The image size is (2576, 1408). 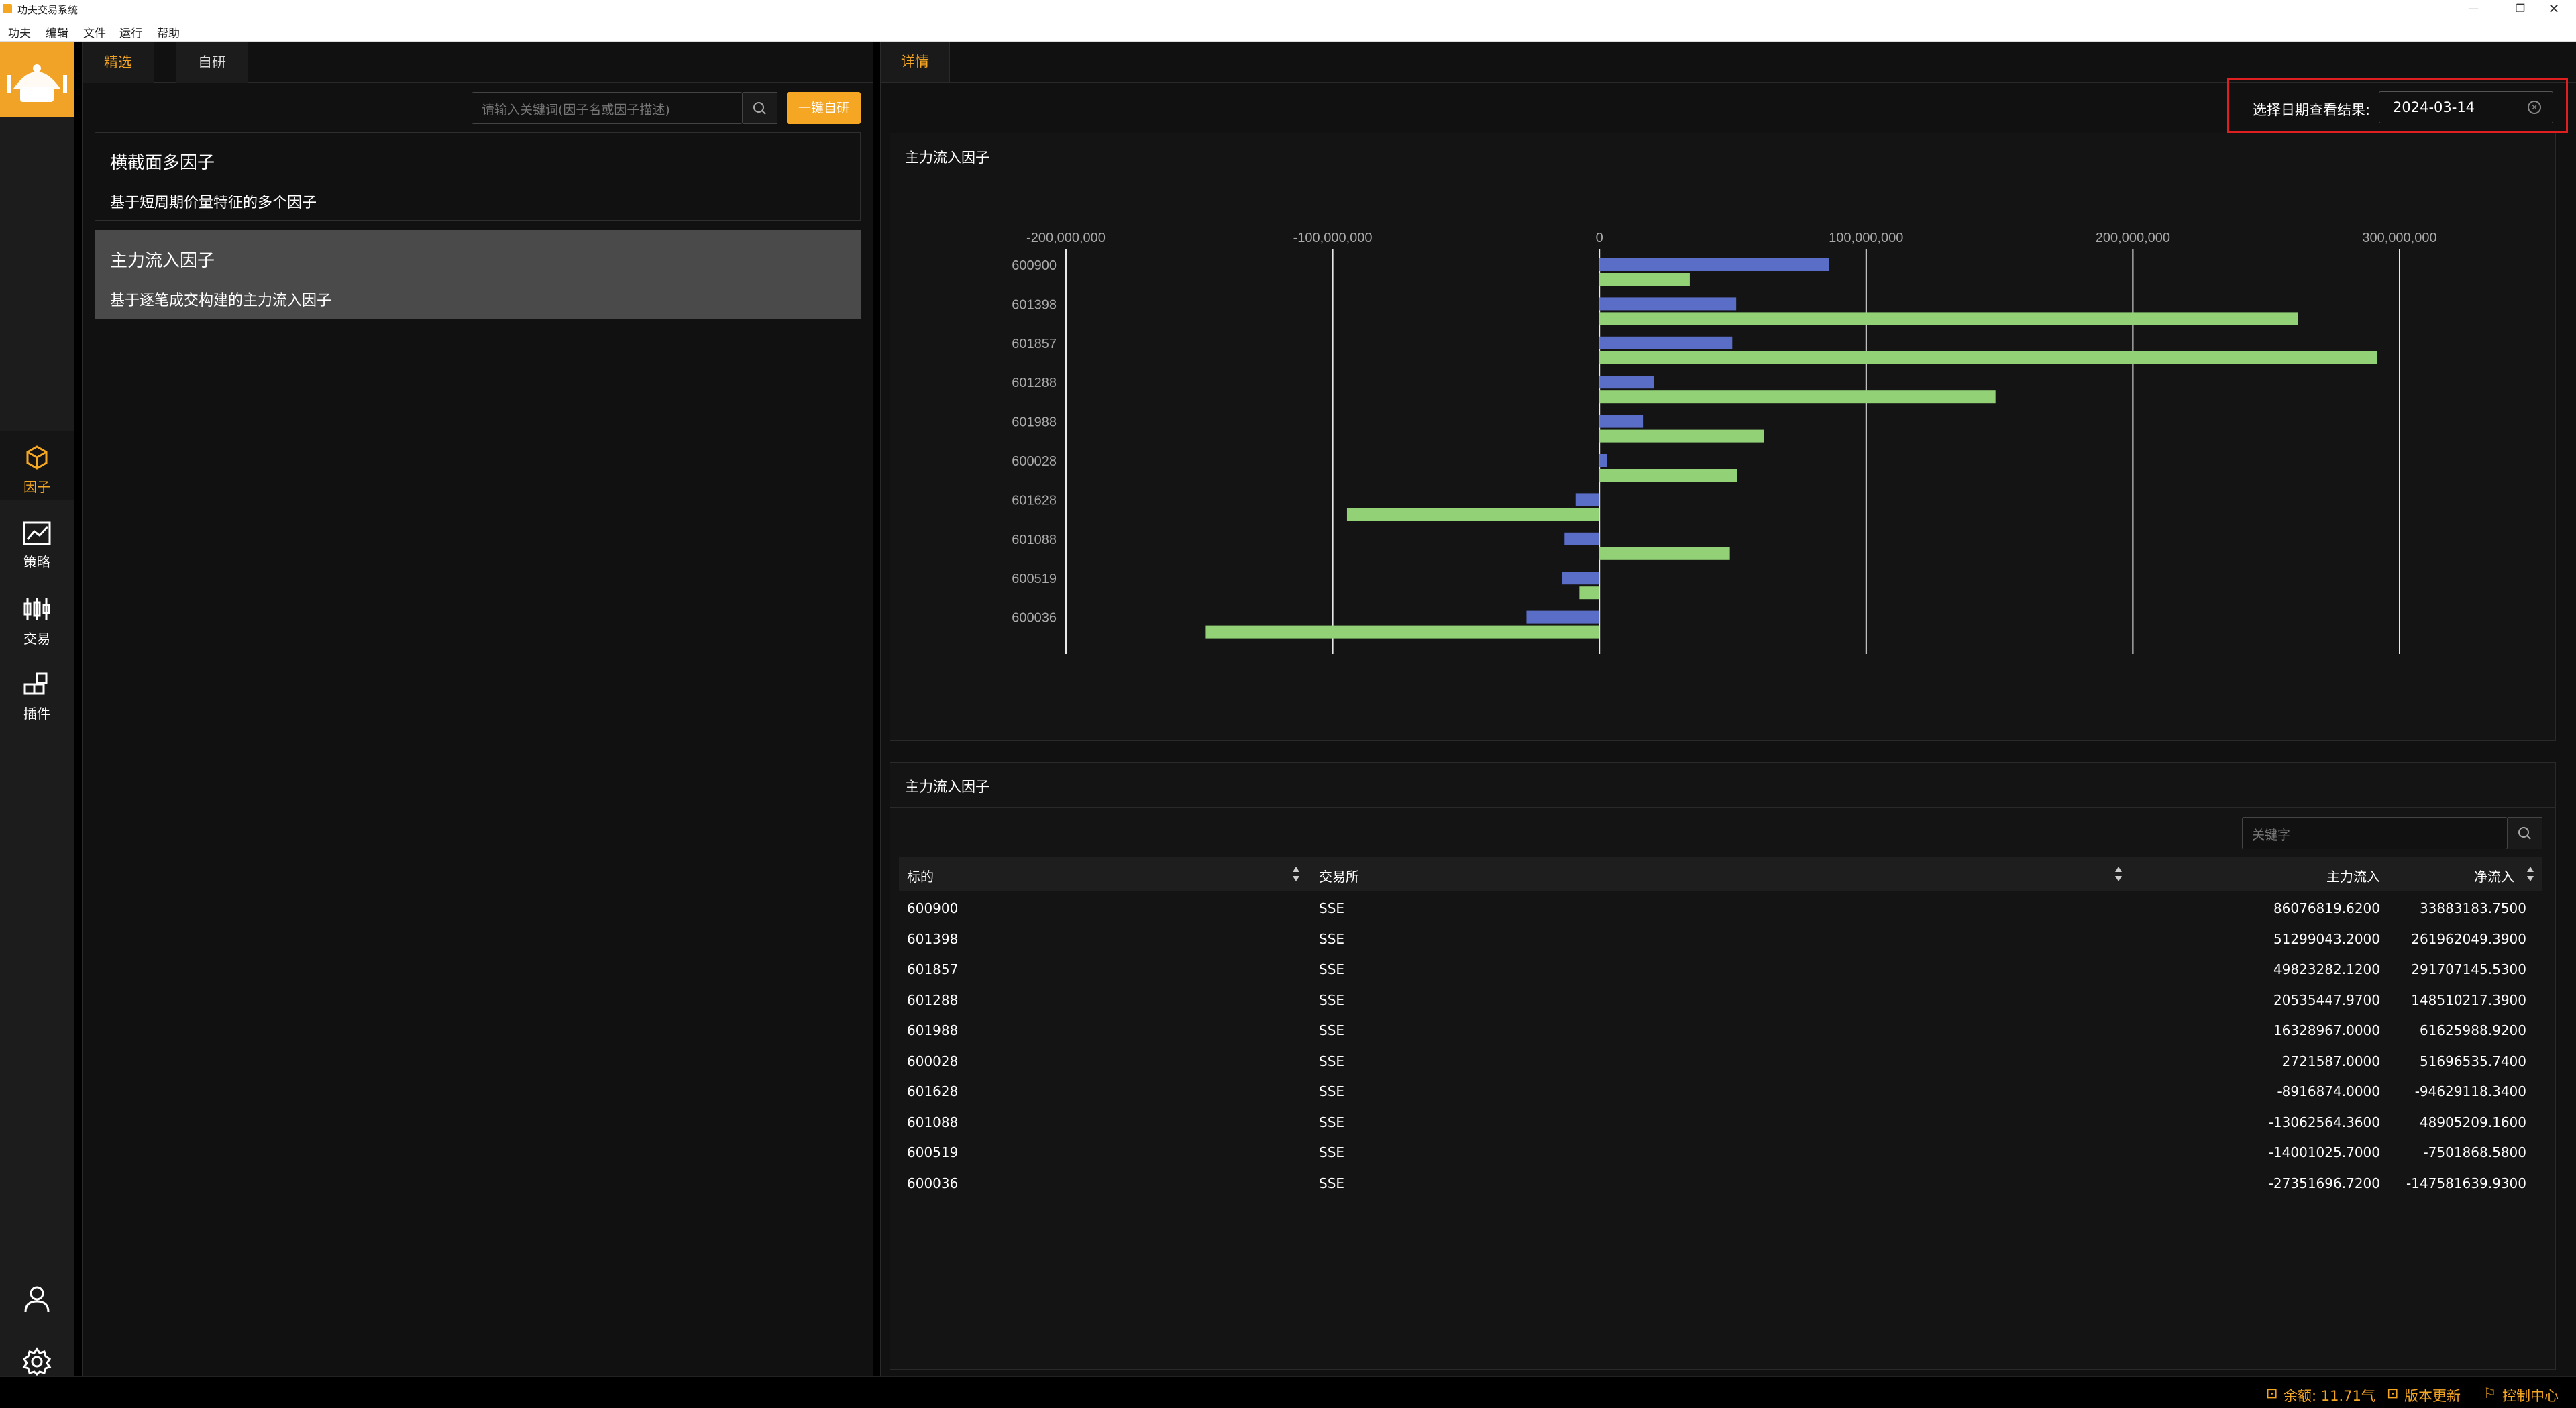 What do you see at coordinates (1720, 1090) in the screenshot?
I see `table-row: 601628 SSE -8916874.0000 -94629118.3400` at bounding box center [1720, 1090].